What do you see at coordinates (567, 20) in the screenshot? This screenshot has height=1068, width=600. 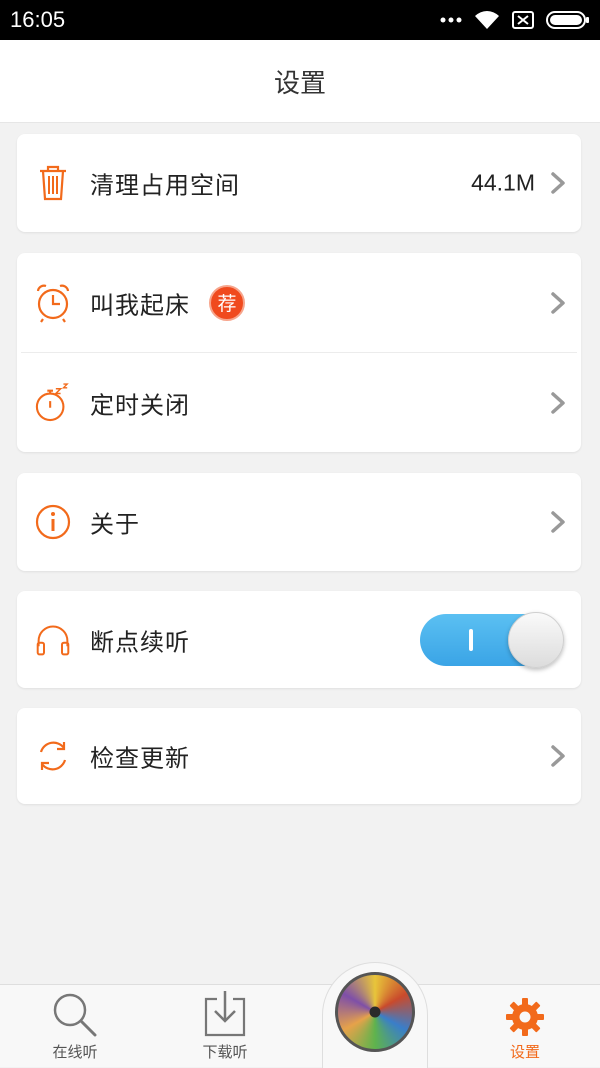 I see `battery-icon` at bounding box center [567, 20].